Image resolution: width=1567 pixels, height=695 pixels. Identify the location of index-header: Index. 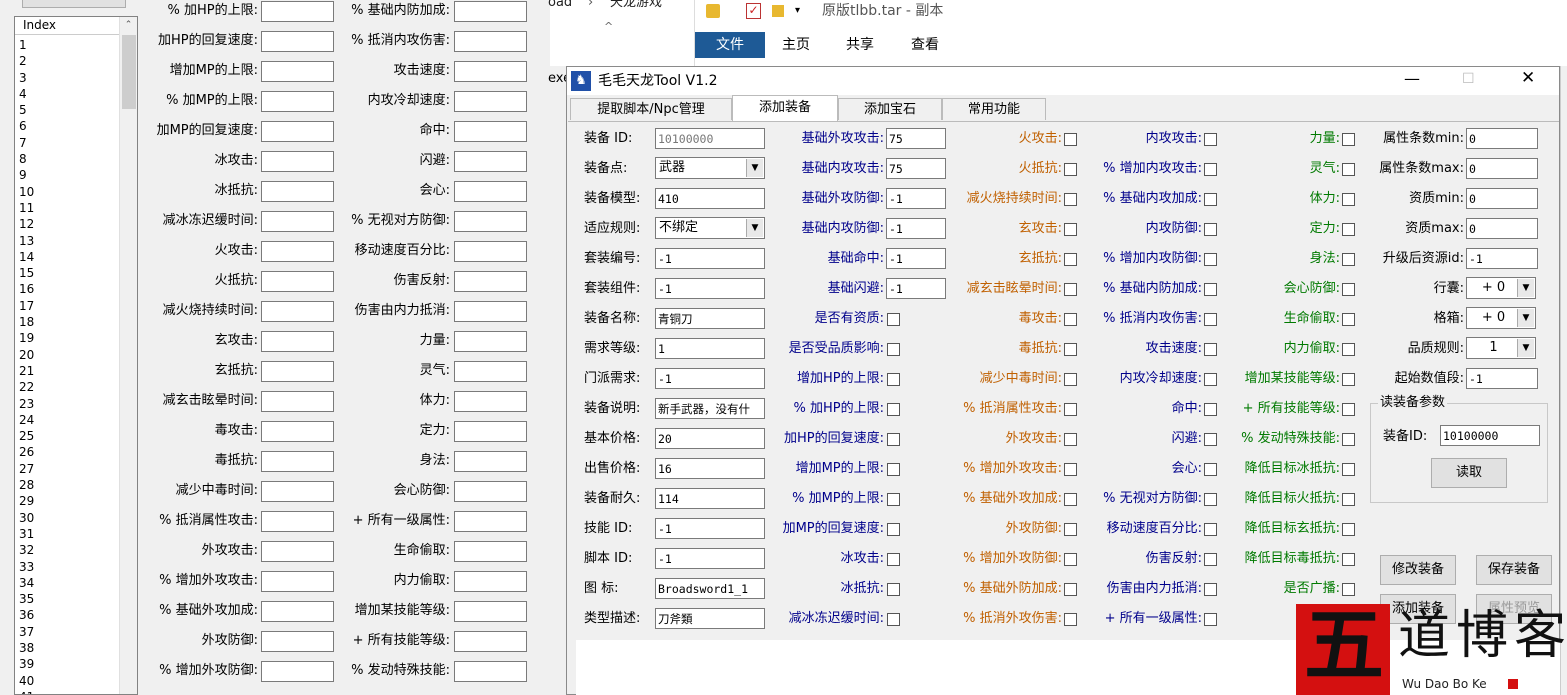
(67, 26).